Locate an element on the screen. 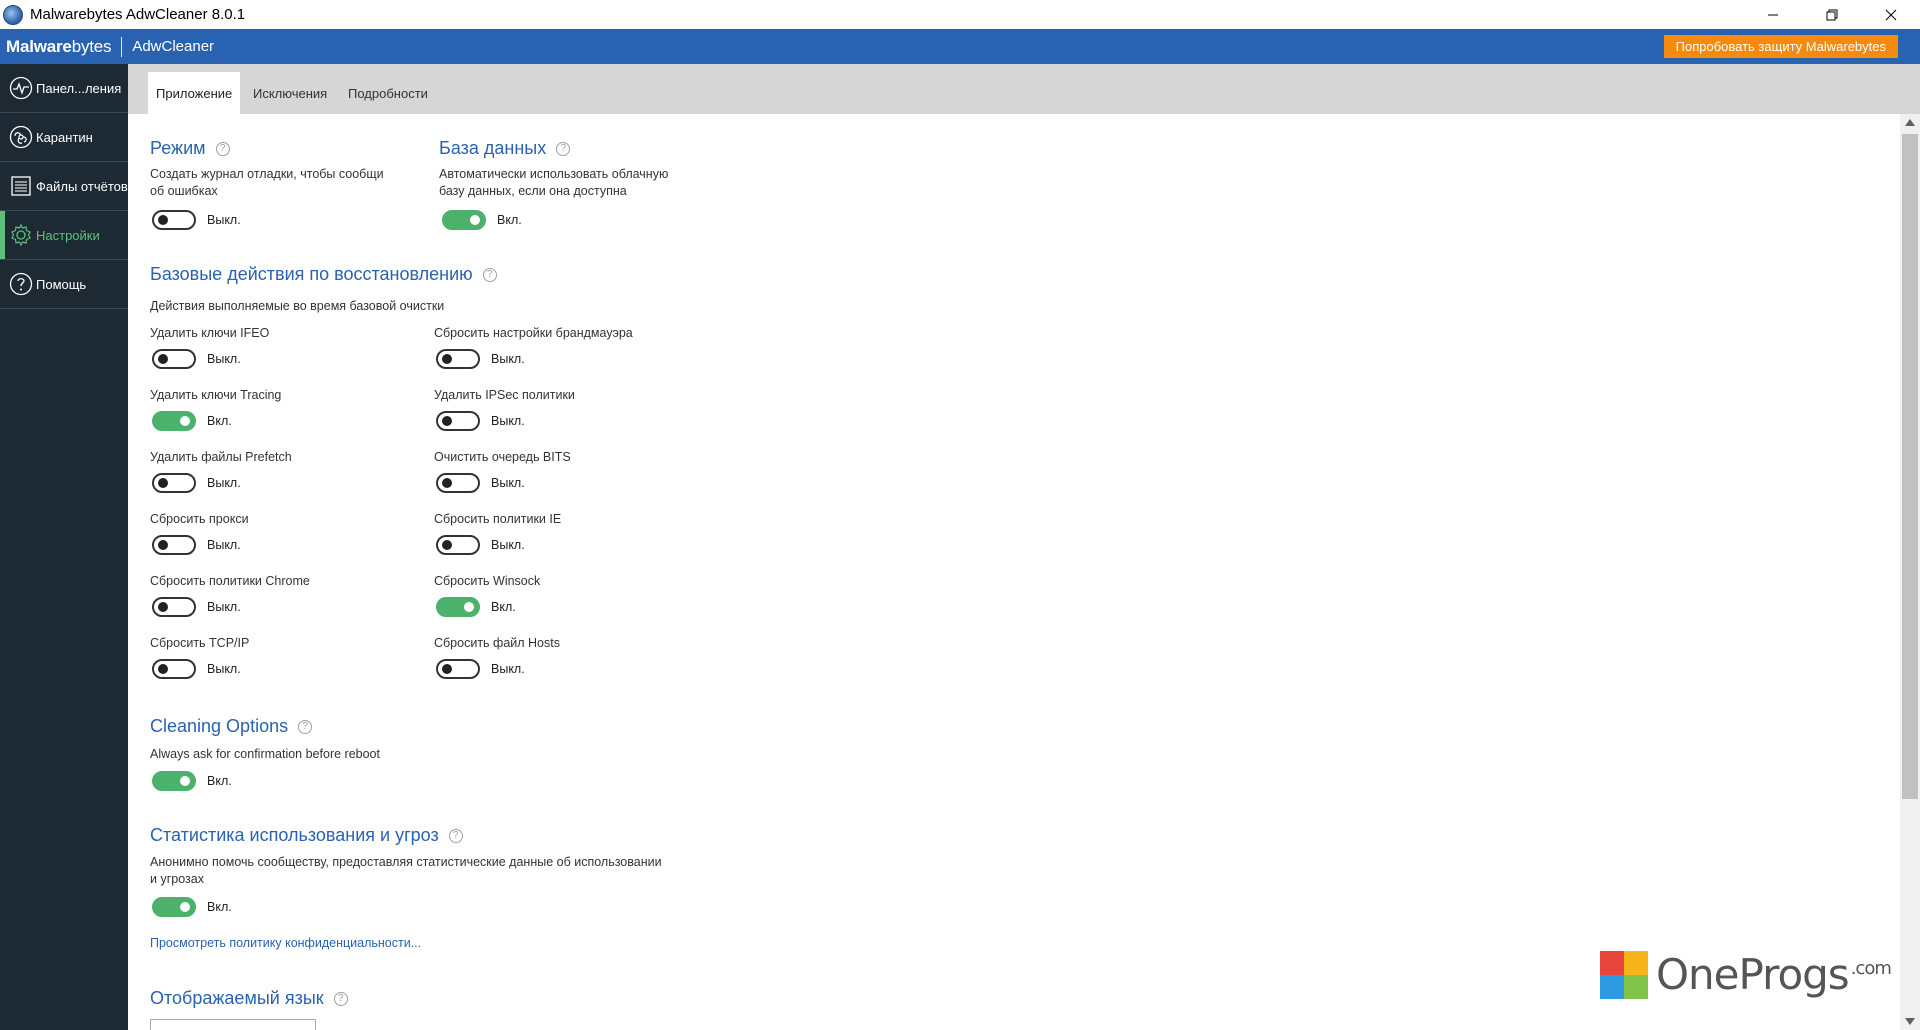 The width and height of the screenshot is (1920, 1030). close-icon is located at coordinates (1890, 14).